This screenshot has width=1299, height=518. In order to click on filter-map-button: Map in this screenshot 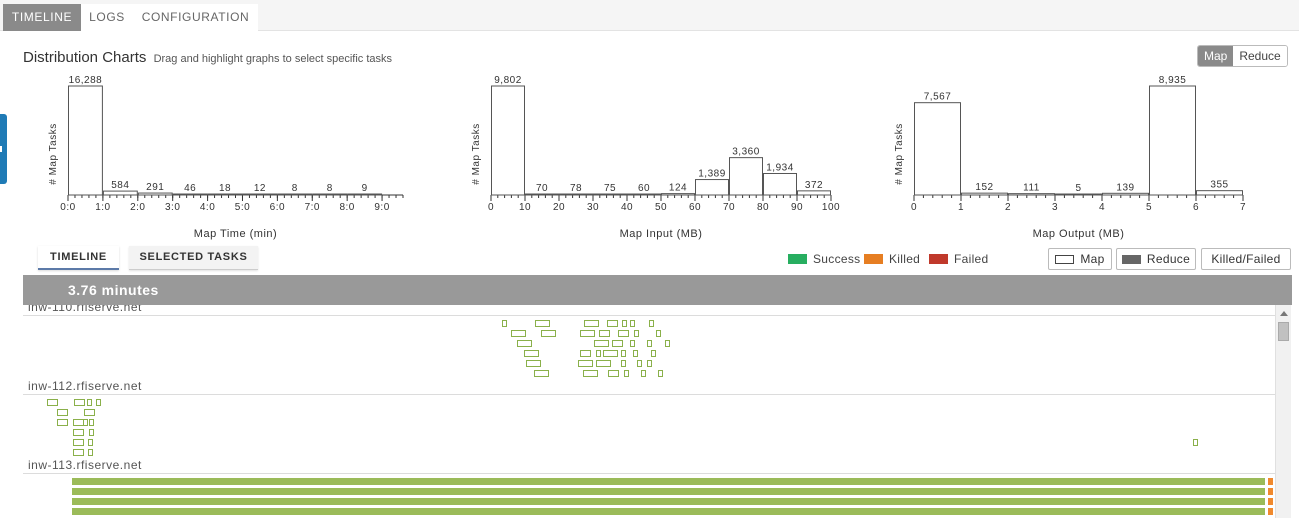, I will do `click(1080, 259)`.